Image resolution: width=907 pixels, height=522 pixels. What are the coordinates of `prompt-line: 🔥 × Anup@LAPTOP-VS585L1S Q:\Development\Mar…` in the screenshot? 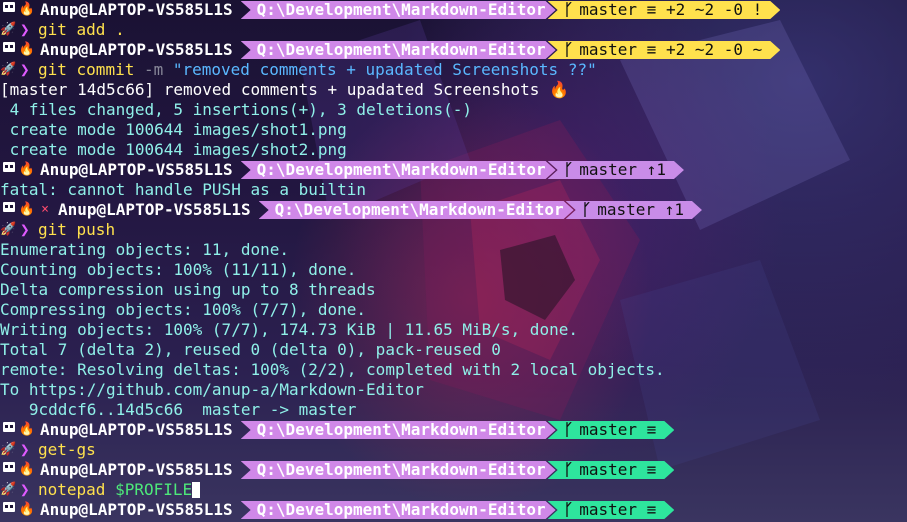 It's located at (453, 210).